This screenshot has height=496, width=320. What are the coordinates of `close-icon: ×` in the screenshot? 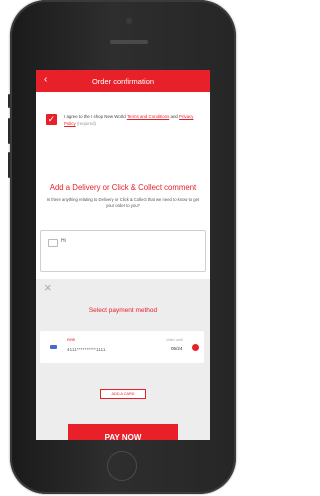 It's located at (48, 288).